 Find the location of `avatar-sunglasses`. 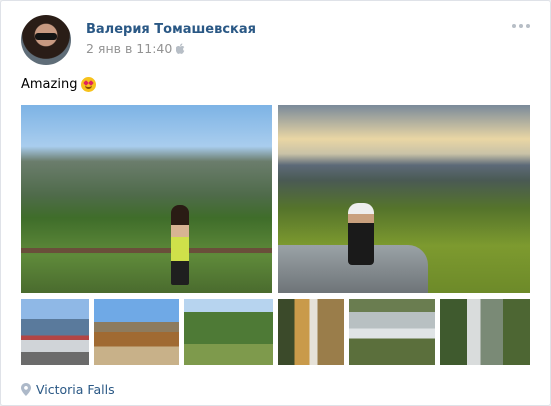

avatar-sunglasses is located at coordinates (46, 36).